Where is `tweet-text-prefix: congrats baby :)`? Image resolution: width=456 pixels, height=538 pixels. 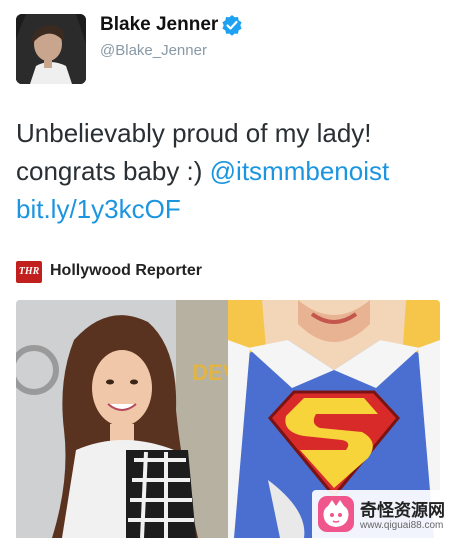 tweet-text-prefix: congrats baby :) is located at coordinates (113, 171).